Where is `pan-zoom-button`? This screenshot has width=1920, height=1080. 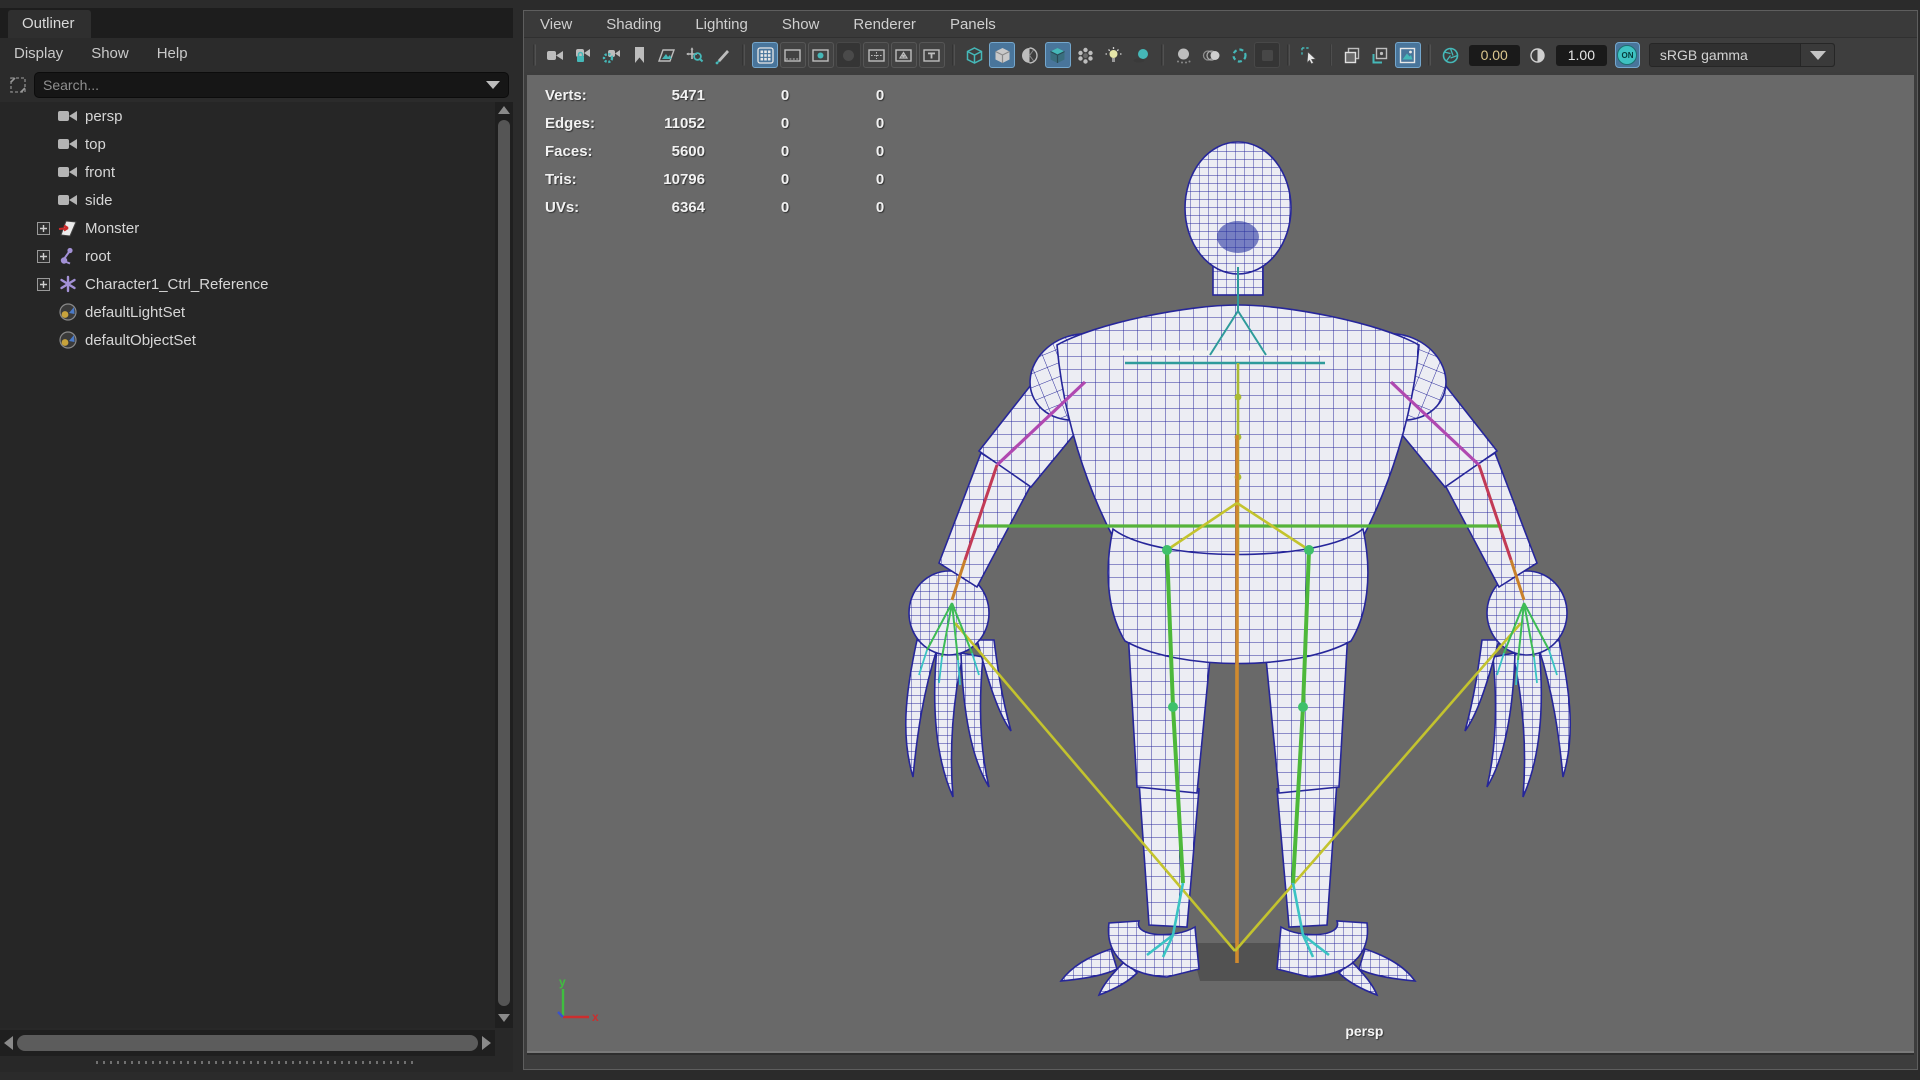 pan-zoom-button is located at coordinates (695, 55).